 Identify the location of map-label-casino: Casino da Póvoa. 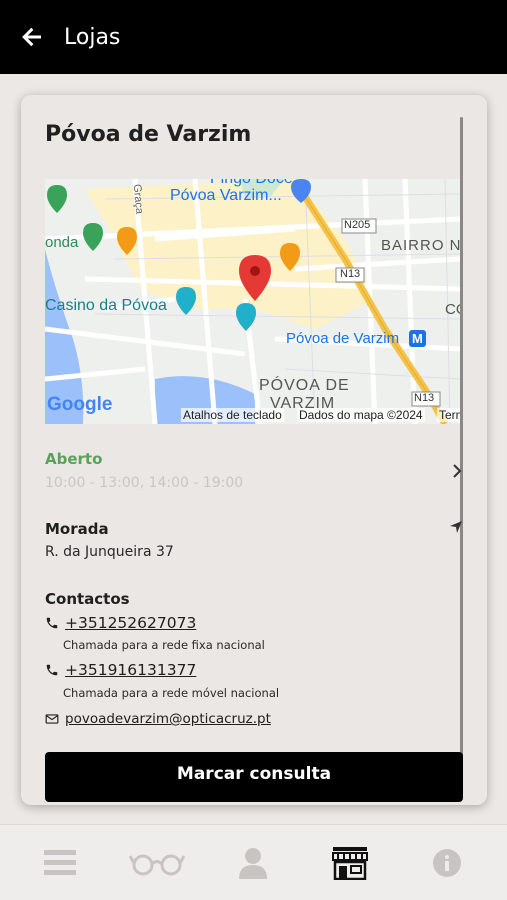
(106, 305).